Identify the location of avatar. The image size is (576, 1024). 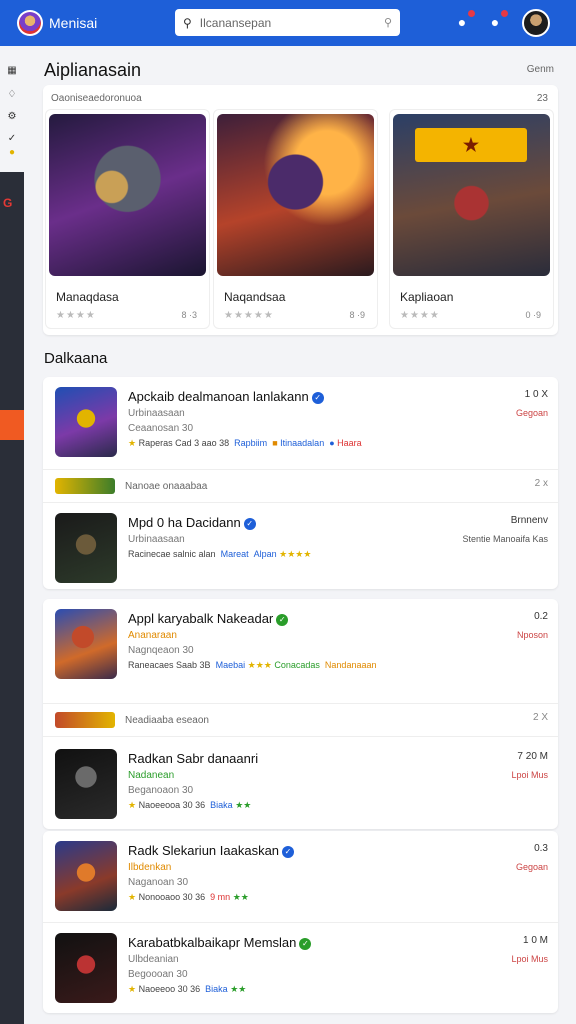
(536, 23).